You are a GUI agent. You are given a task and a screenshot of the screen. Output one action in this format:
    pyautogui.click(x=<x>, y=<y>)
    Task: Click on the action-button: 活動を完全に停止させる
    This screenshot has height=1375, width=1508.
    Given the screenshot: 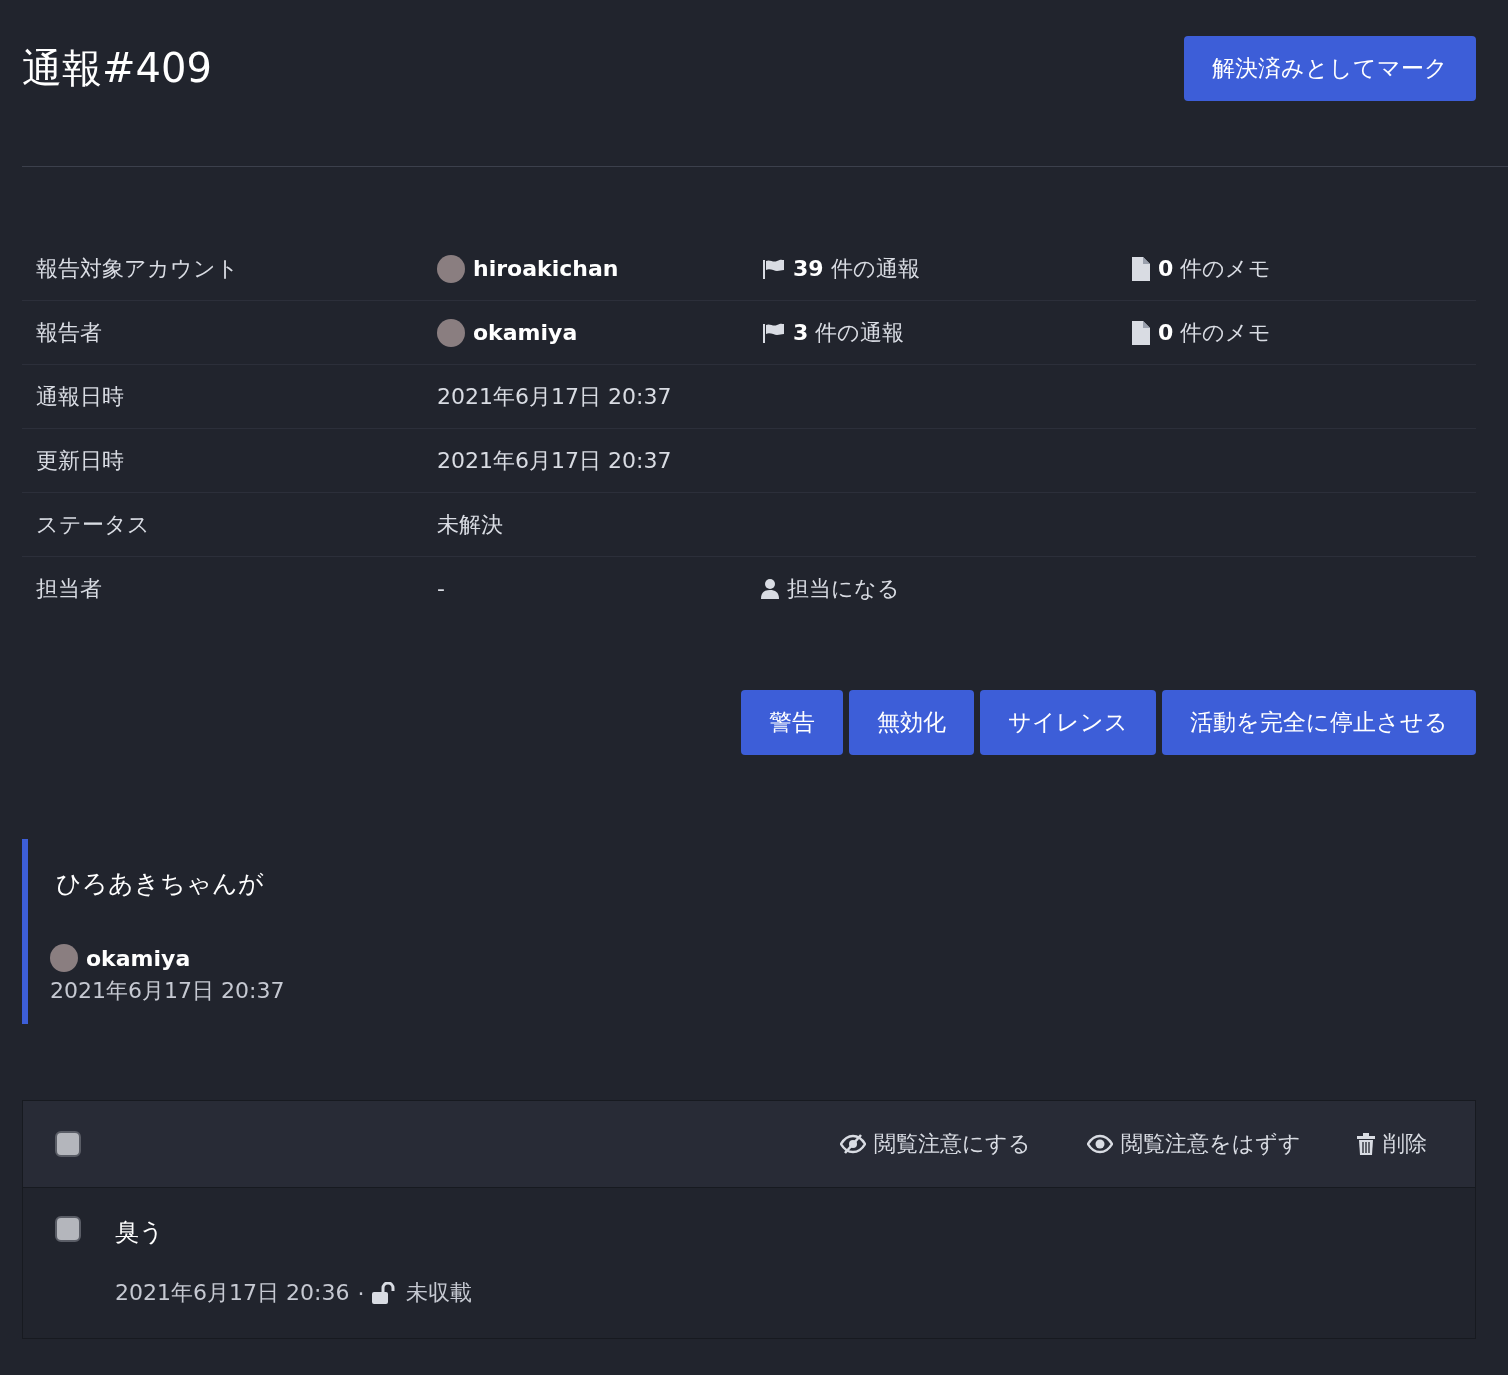 What is the action you would take?
    pyautogui.click(x=1319, y=722)
    